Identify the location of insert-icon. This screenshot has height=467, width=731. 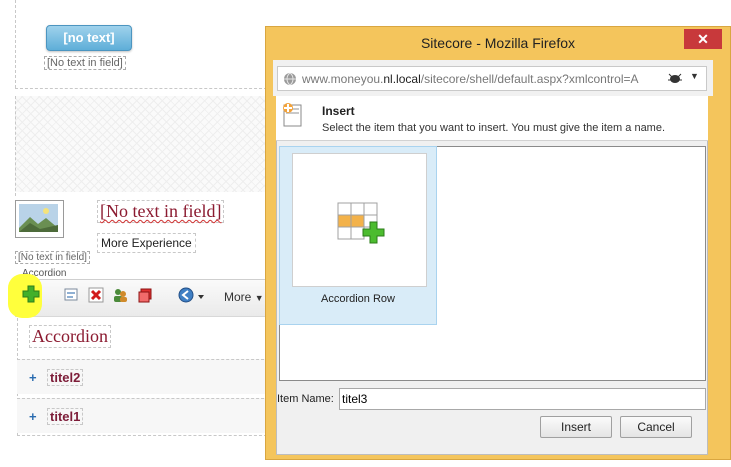
(293, 116).